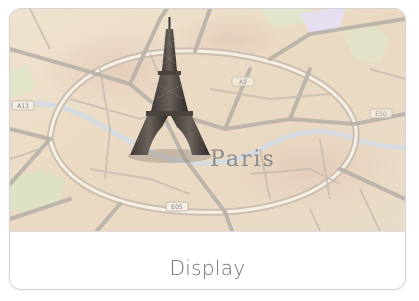  Describe the element at coordinates (207, 267) in the screenshot. I see `display-label: Display` at that location.